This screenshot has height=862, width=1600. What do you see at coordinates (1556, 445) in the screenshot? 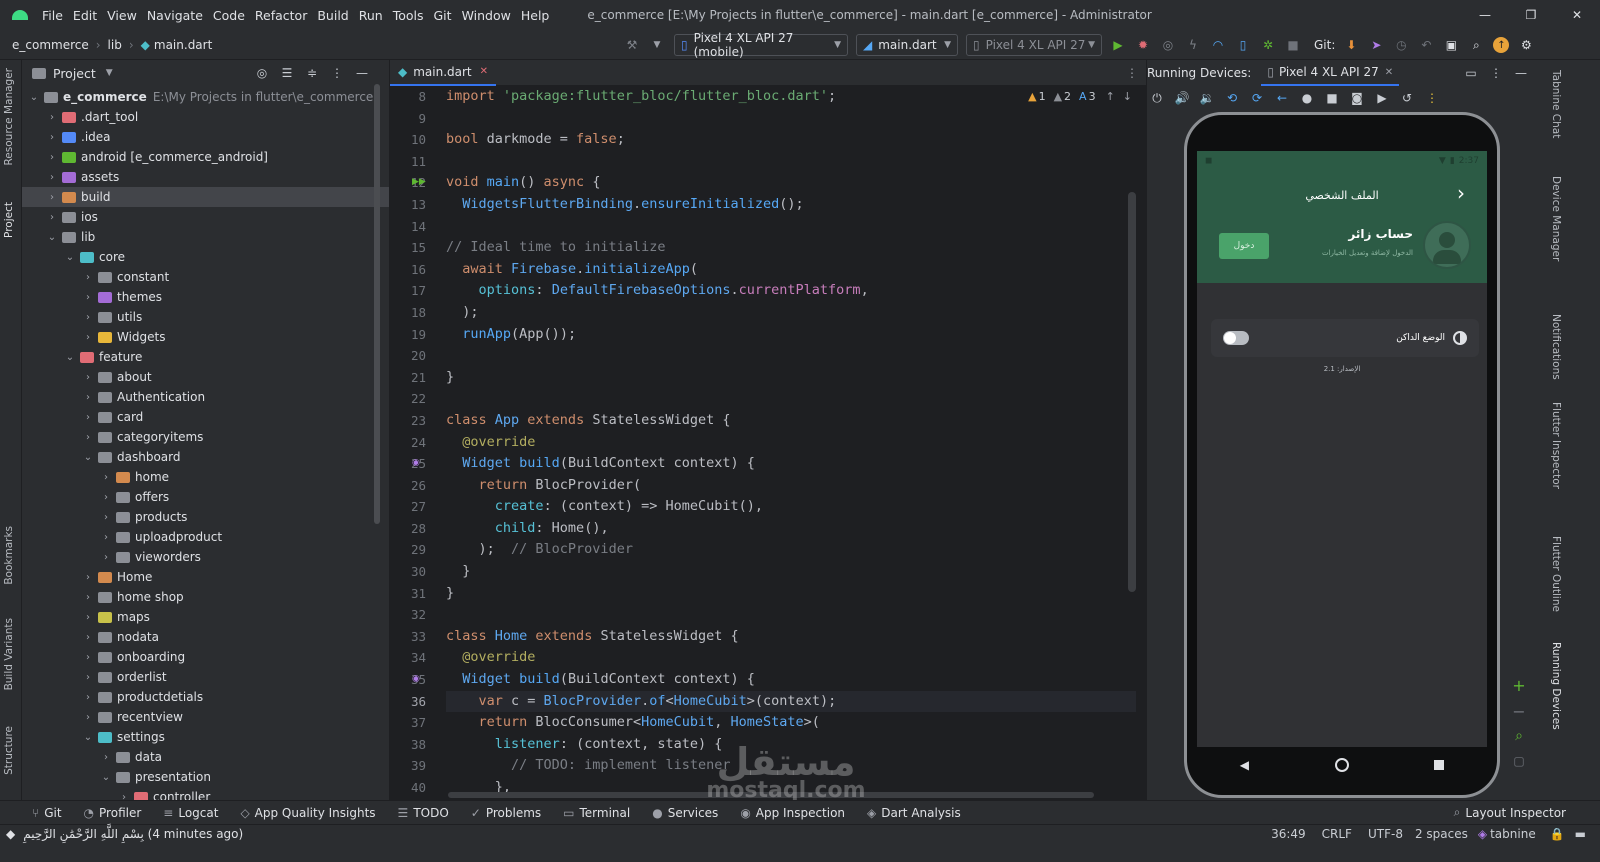
I see `flutter-inspector-tab: Flutter Inspector` at bounding box center [1556, 445].